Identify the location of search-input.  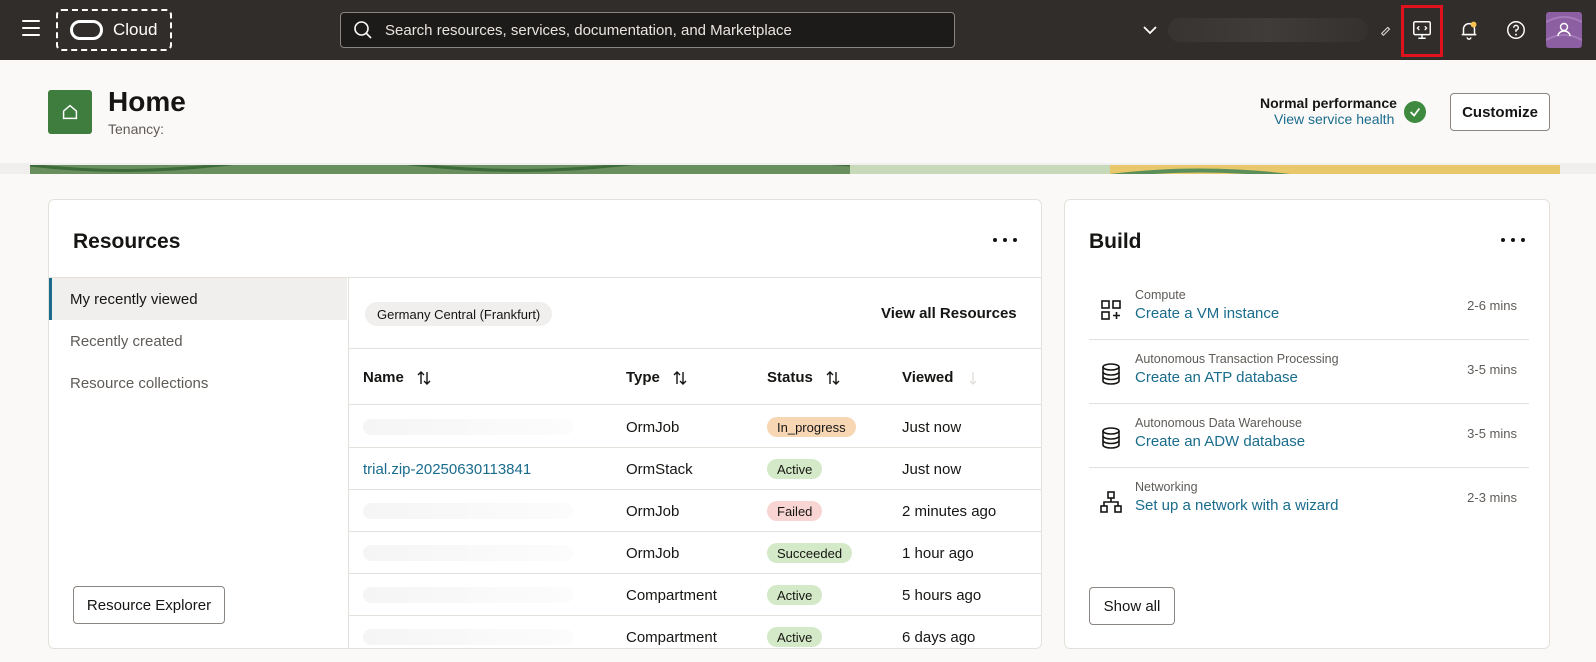
(665, 30).